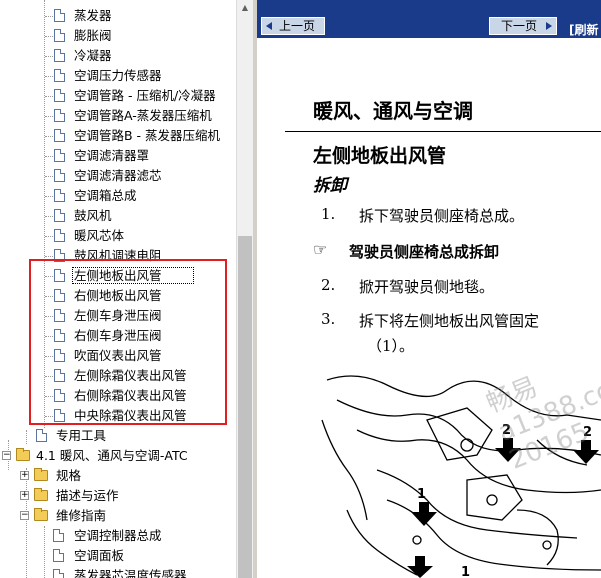 Image resolution: width=601 pixels, height=578 pixels. I want to click on step-text: 掀开驾驶员侧地毯。, so click(427, 287).